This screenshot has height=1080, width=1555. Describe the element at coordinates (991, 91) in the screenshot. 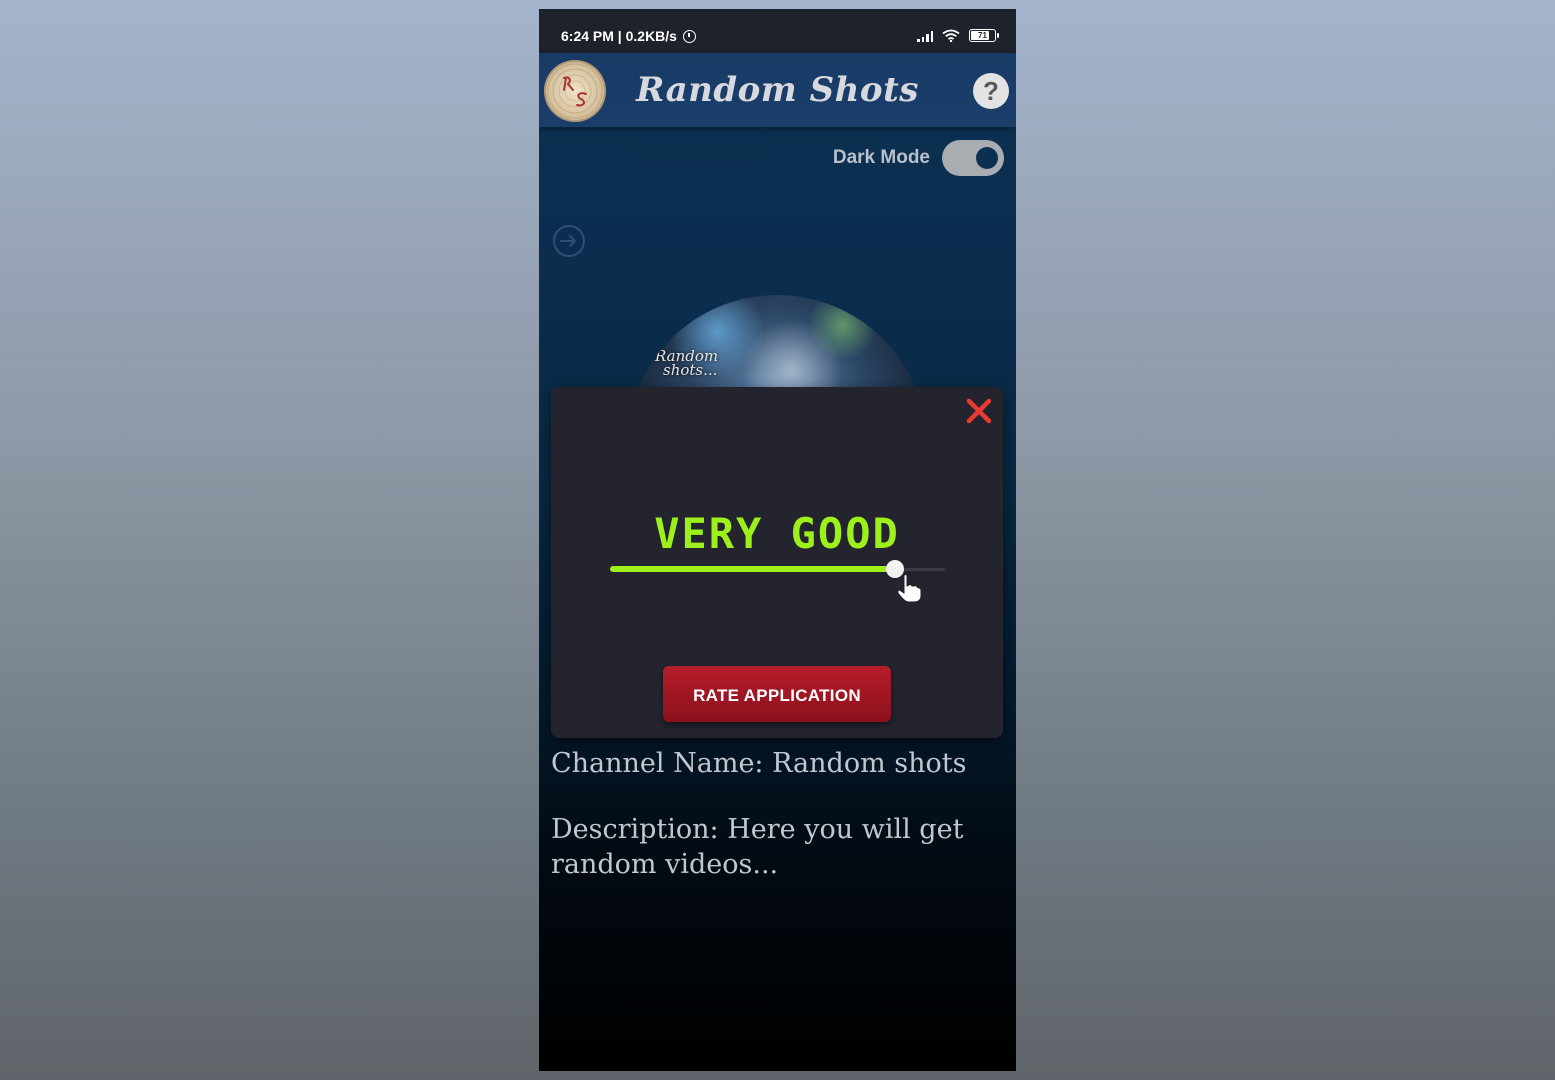

I see `help-icon: ?` at that location.